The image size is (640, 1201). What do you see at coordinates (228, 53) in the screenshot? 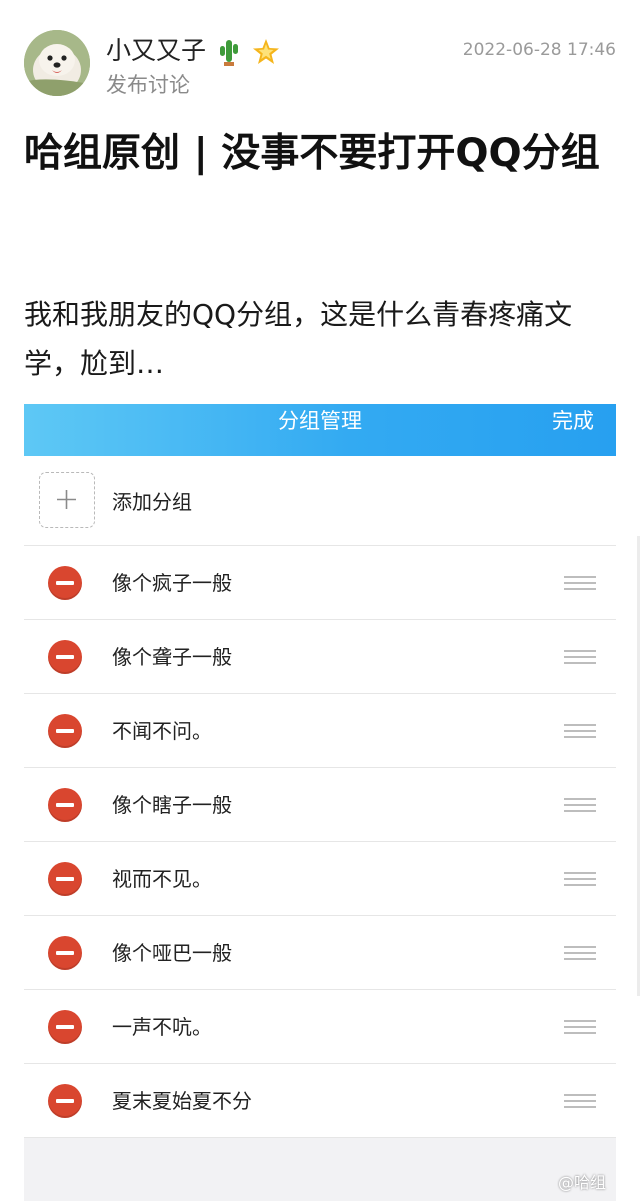
I see `cactus-icon` at bounding box center [228, 53].